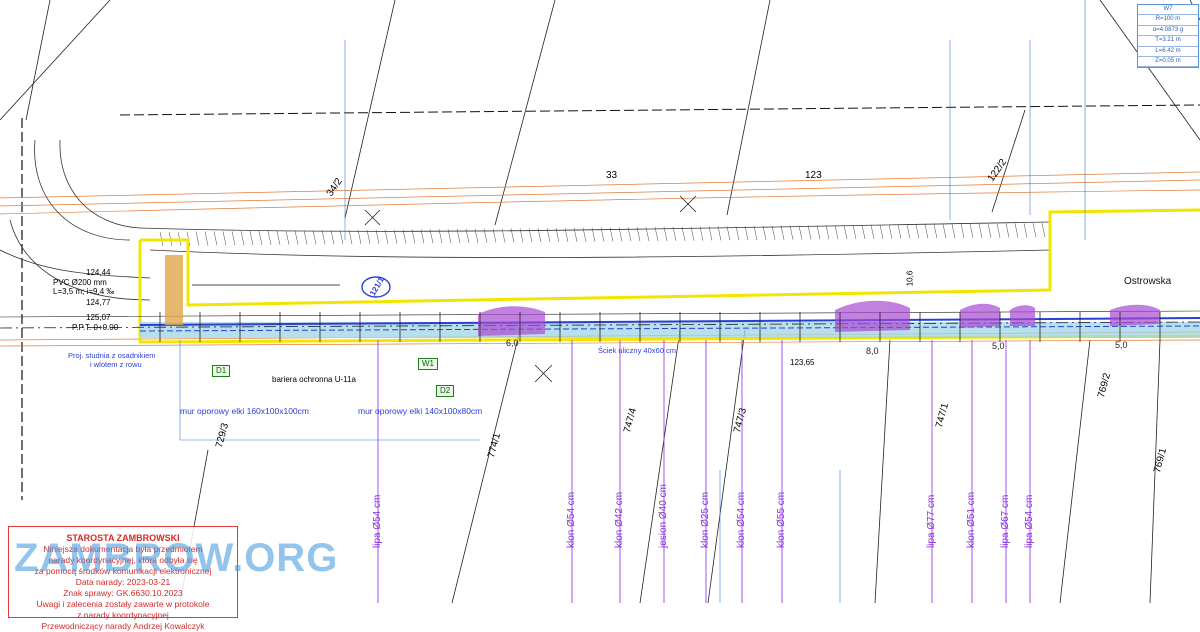 Image resolution: width=1200 pixels, height=632 pixels. Describe the element at coordinates (872, 351) in the screenshot. I see `dimension-label: 8,0` at that location.